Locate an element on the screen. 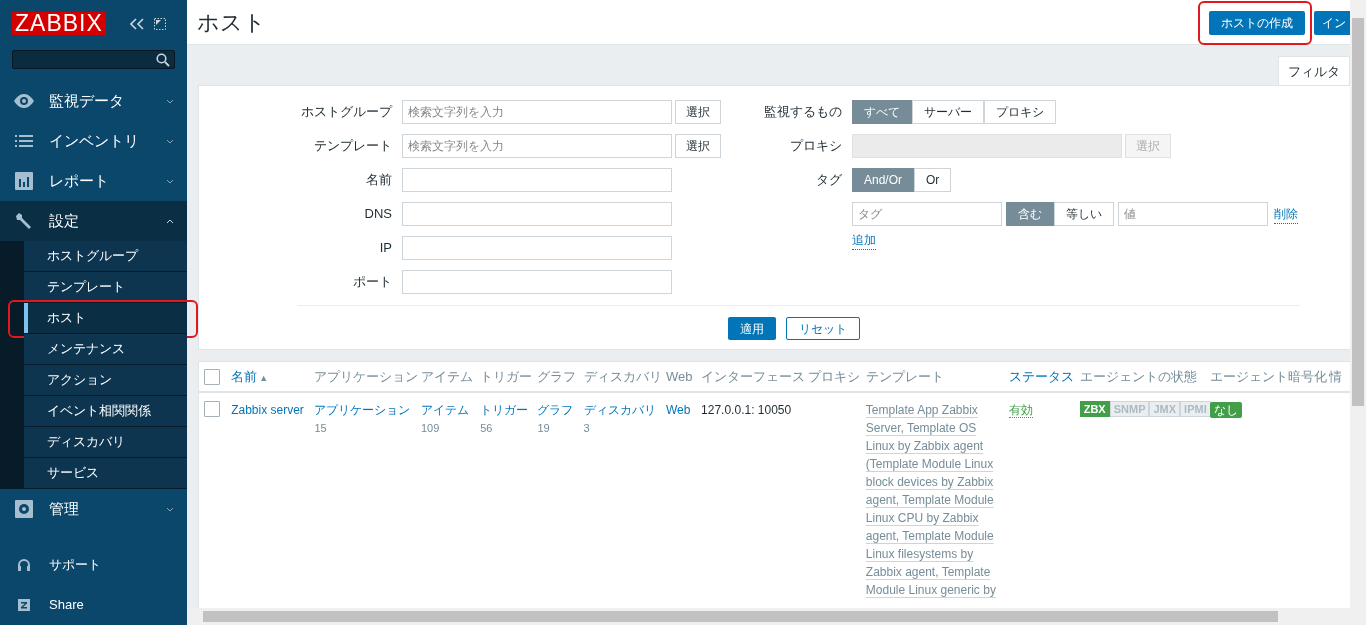 The height and width of the screenshot is (625, 1366). logo: ZABBIX is located at coordinates (59, 23).